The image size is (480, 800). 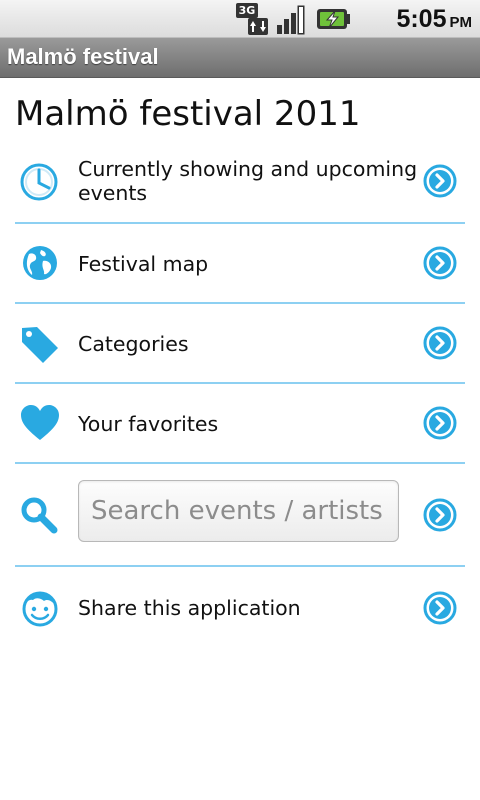 I want to click on signal-strength-icon, so click(x=292, y=19).